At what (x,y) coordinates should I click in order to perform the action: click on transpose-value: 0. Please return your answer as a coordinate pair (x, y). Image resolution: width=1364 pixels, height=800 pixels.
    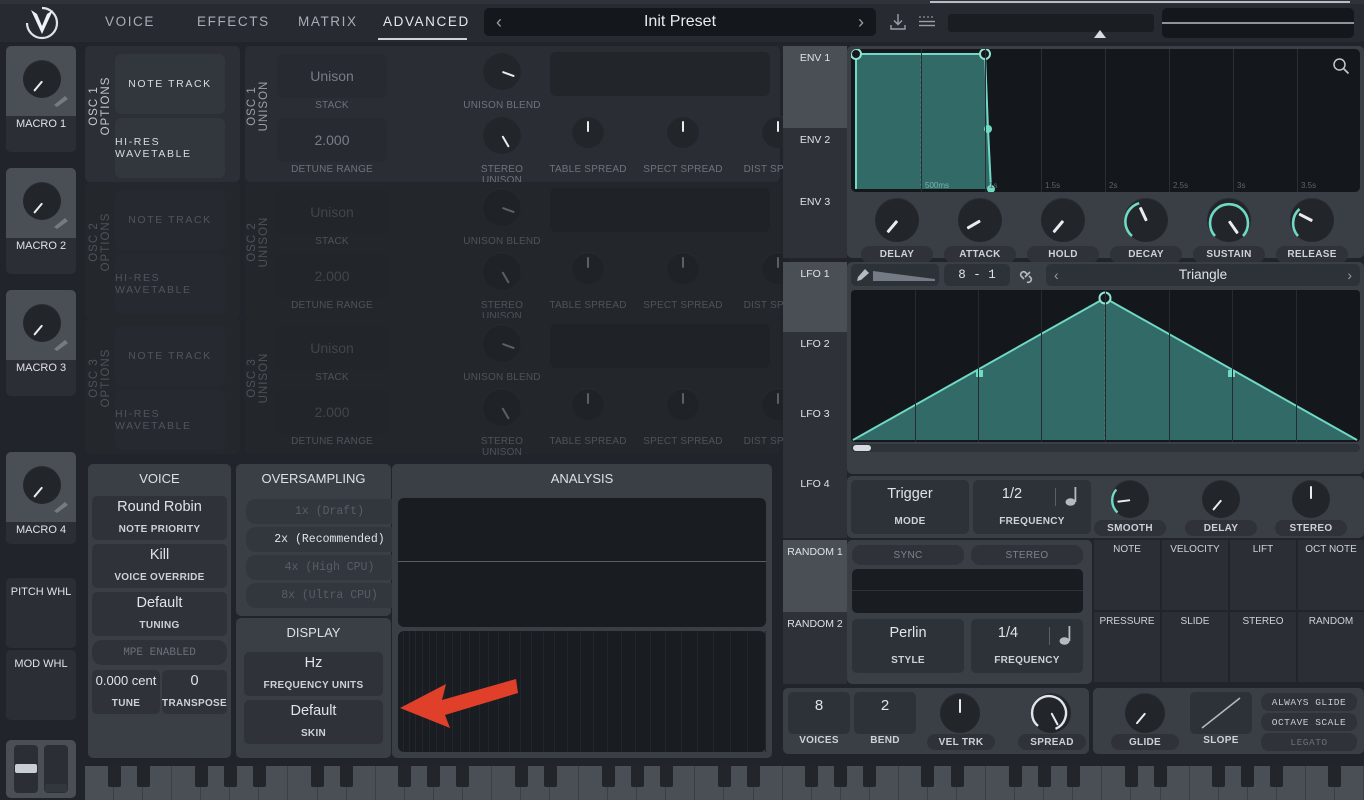
    Looking at the image, I should click on (194, 681).